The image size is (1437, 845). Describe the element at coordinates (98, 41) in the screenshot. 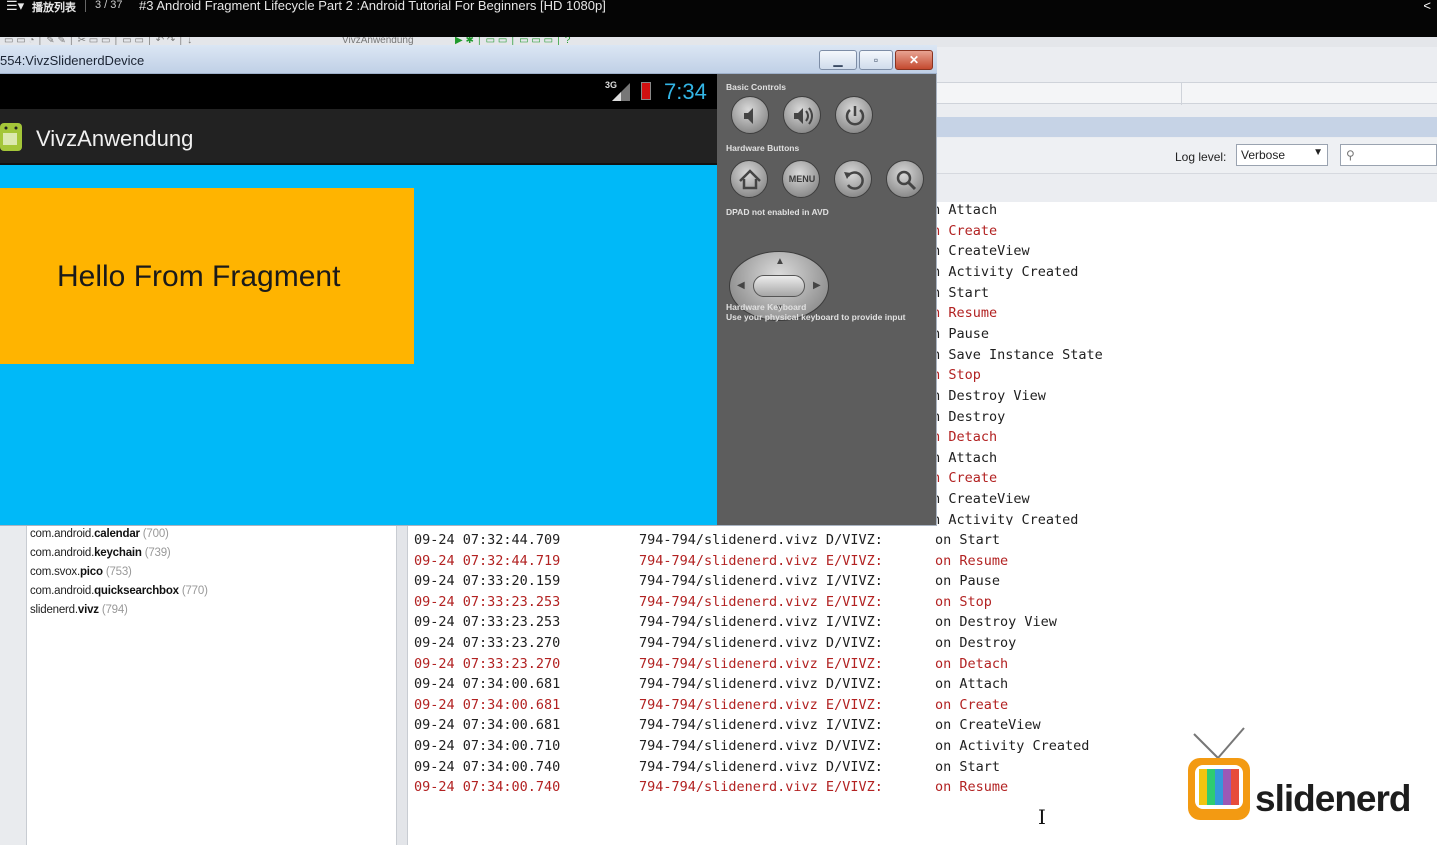

I see `new-file-icon: ▭ ▭ ◔ │ ✎ ✎ │ ✂ ▭ ▭ │ ▭ ▭ │ ↶ ↷ │ ↓` at that location.